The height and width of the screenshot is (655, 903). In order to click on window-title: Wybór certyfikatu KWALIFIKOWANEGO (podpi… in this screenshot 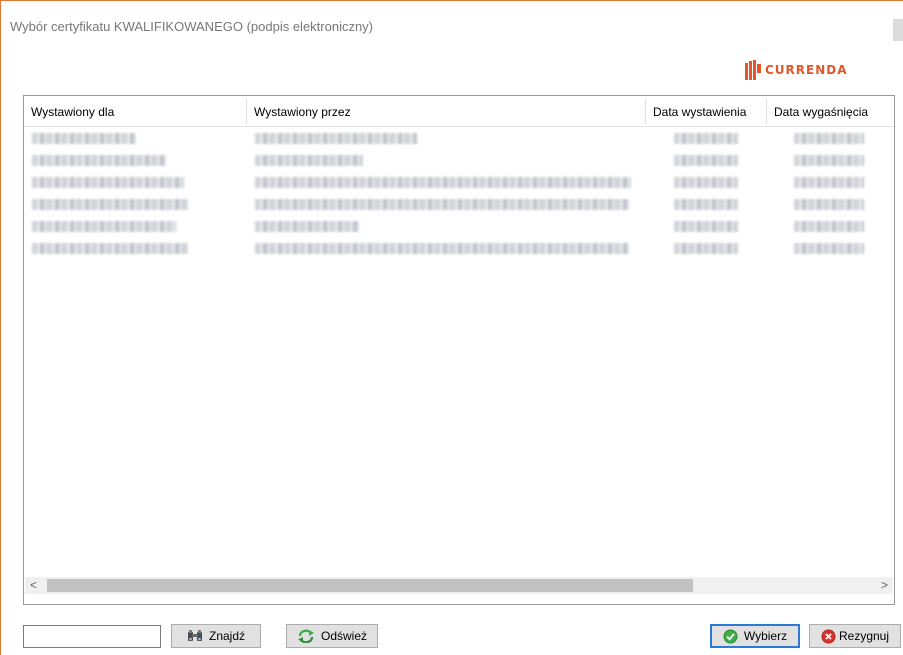, I will do `click(192, 26)`.